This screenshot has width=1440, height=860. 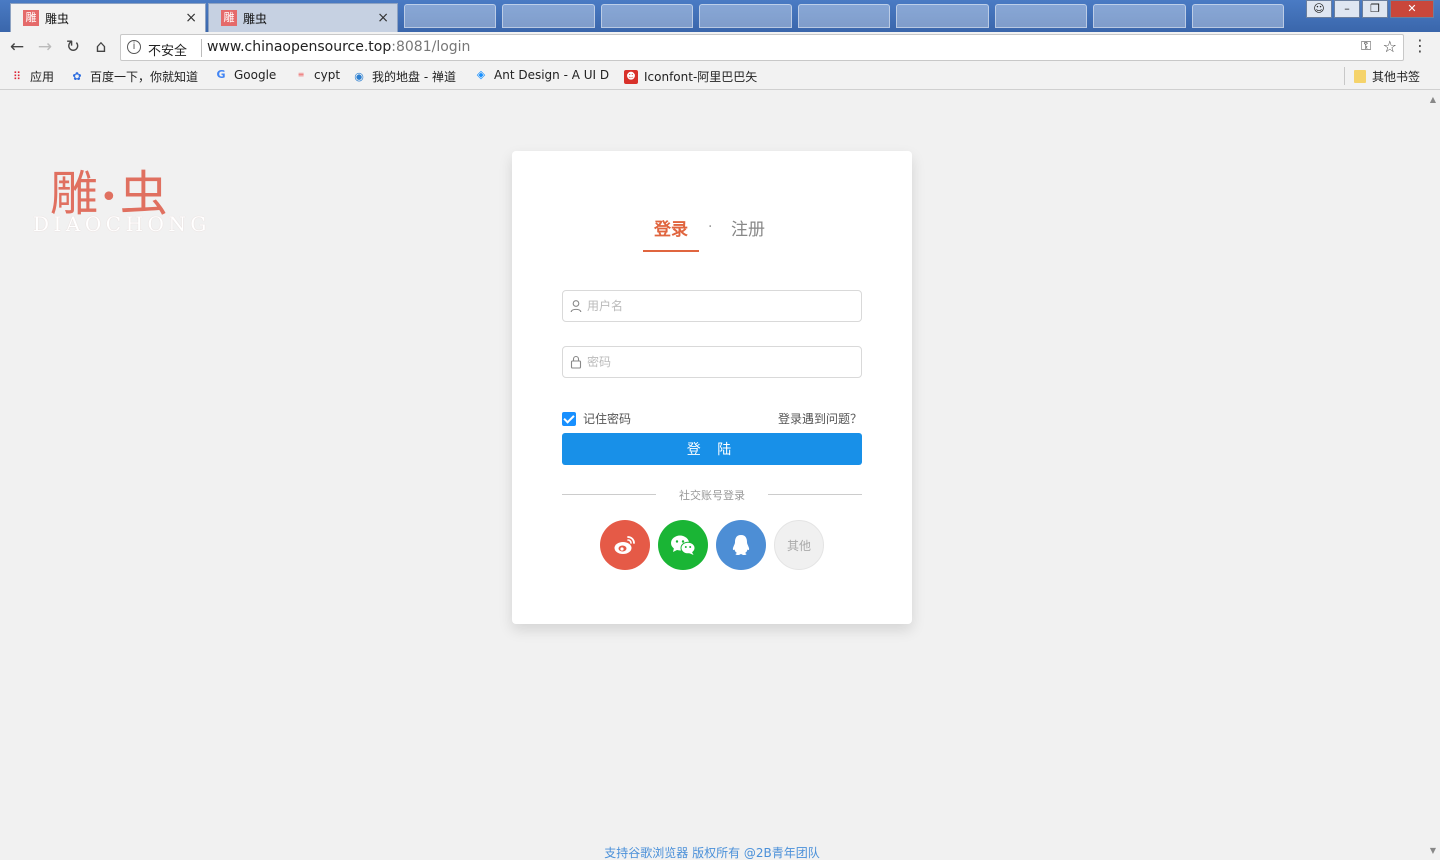 I want to click on url-text: www.chinaopensource.top:8081/login, so click(x=338, y=47).